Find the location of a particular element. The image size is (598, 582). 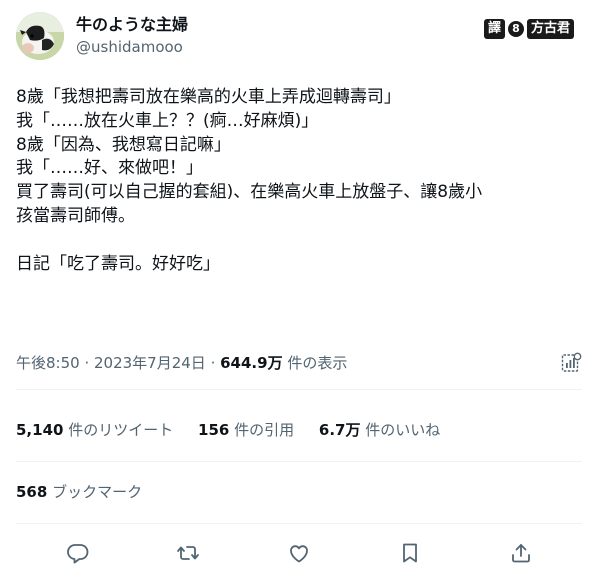

tweet-line: 買了壽司(可以自己握的套組)、在樂高火車上放盤子、讓8歲小 is located at coordinates (249, 192).